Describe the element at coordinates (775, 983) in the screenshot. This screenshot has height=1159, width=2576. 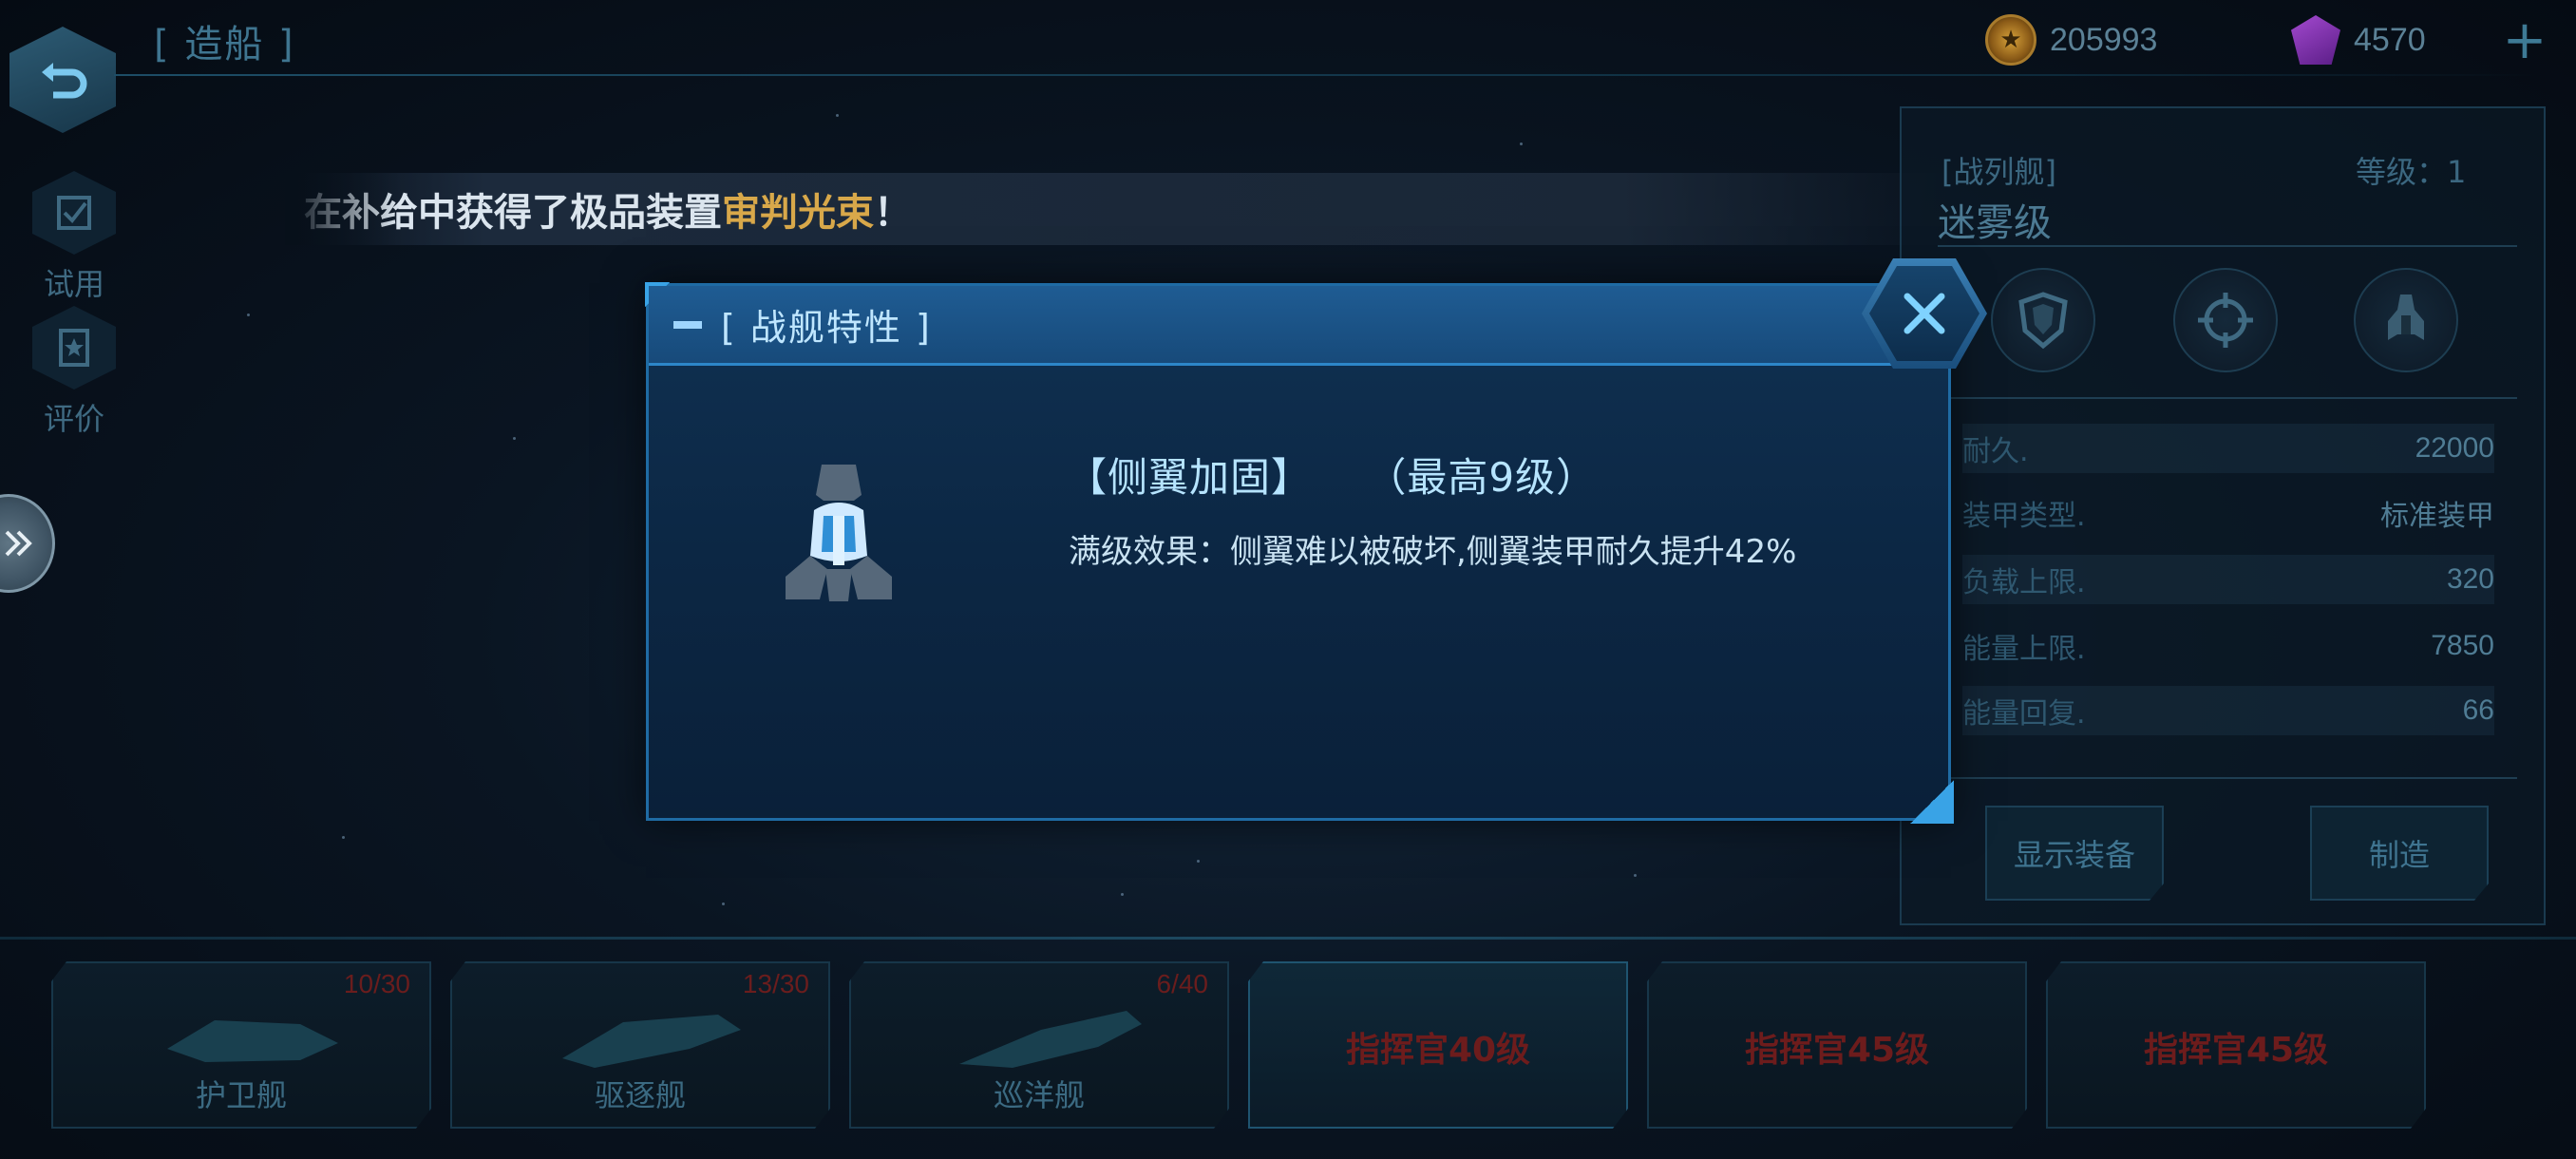
I see `ship-count: 13/30` at that location.